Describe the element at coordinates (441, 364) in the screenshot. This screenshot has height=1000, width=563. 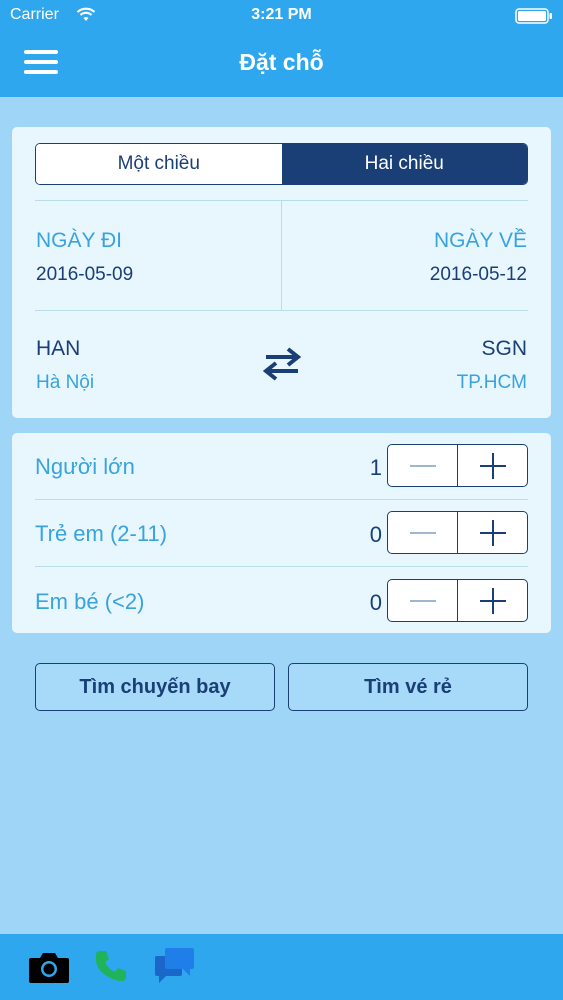
I see `destination-field: SGN TP.HCM` at that location.